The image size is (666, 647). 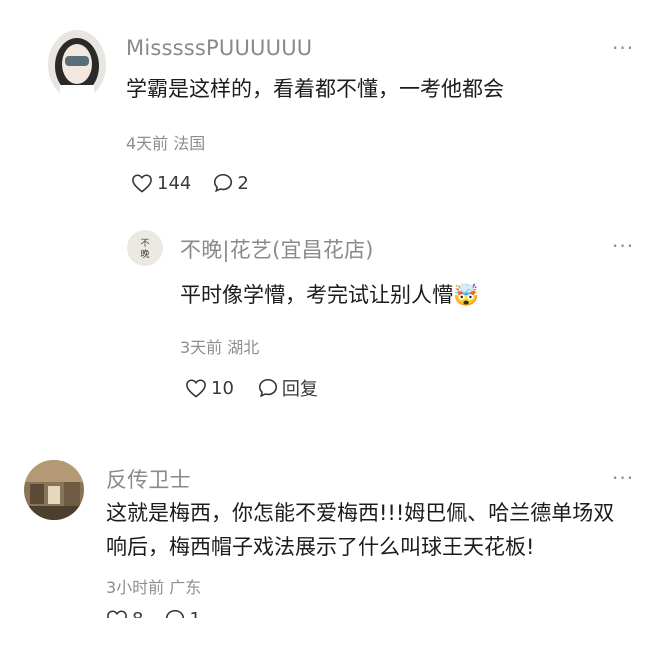 I want to click on comment-actions: 144 2, so click(x=190, y=183).